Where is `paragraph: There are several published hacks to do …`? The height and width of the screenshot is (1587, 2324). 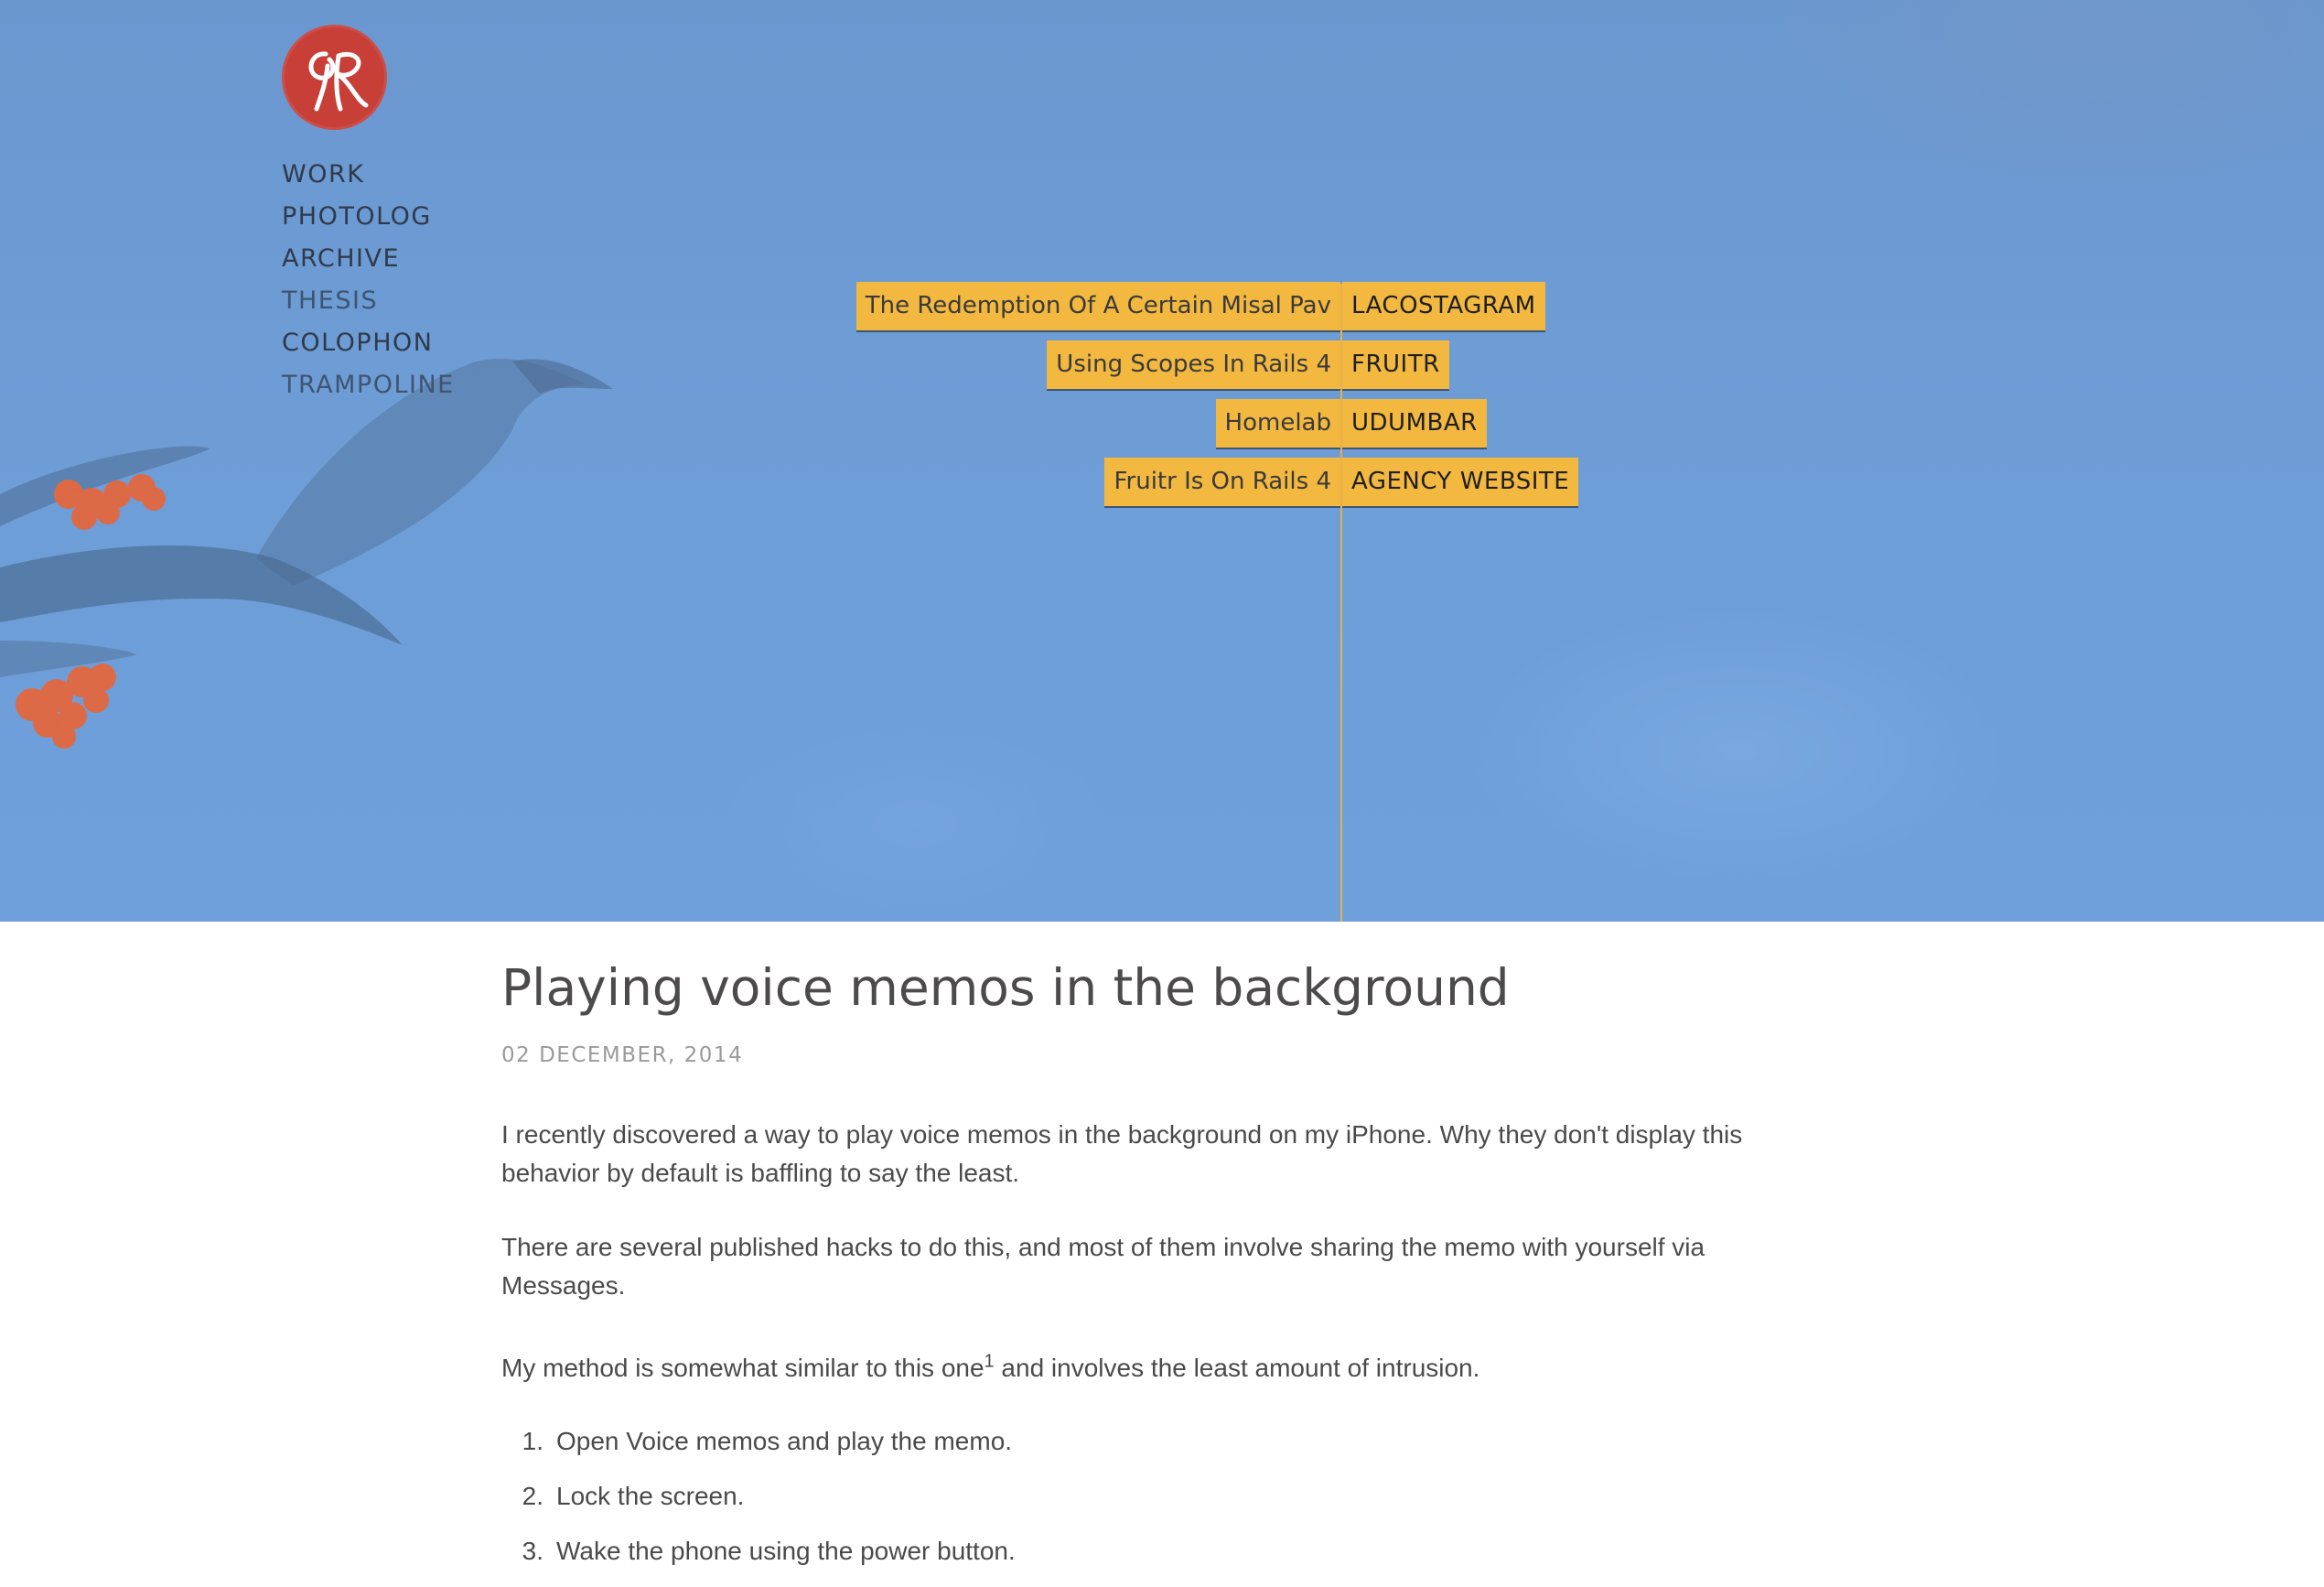
paragraph: There are several published hacks to do … is located at coordinates (1103, 1267).